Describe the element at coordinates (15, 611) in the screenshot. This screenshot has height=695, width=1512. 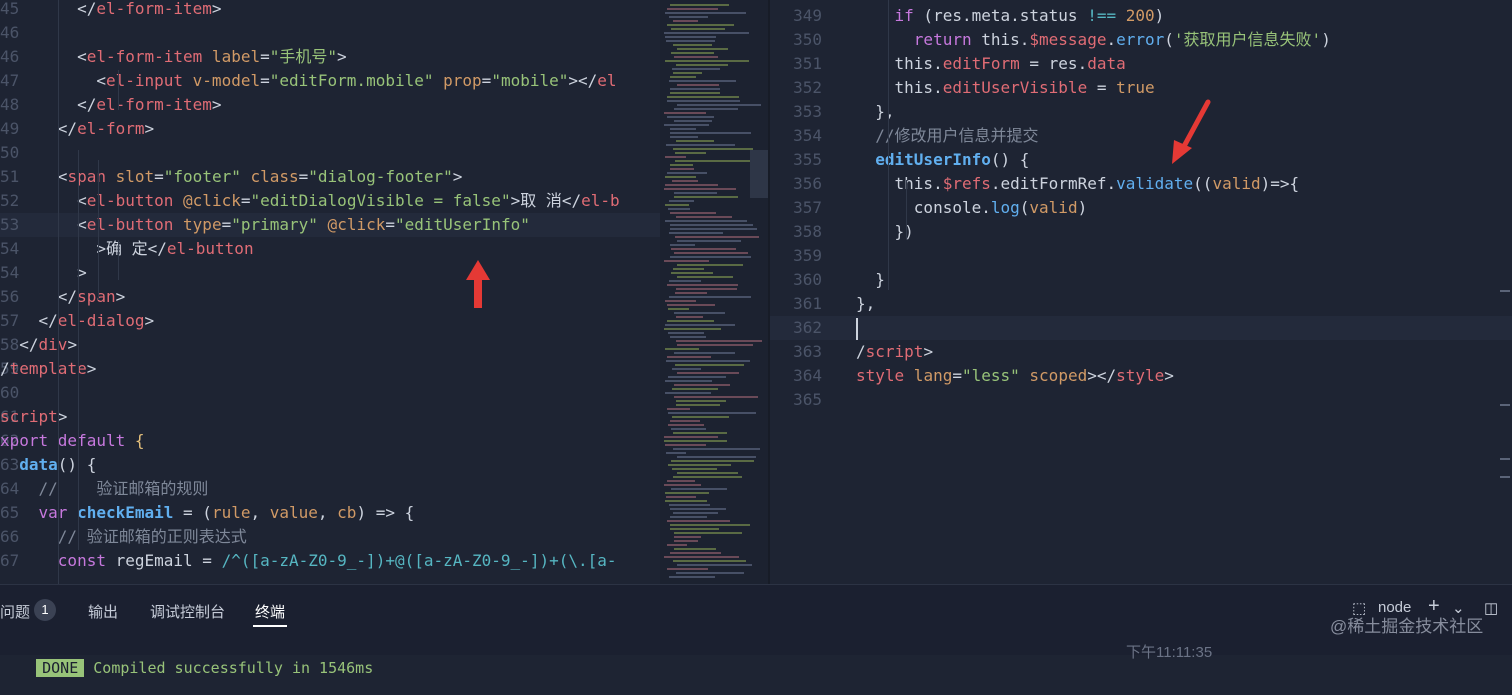
I see `tab-problems: 问题` at that location.